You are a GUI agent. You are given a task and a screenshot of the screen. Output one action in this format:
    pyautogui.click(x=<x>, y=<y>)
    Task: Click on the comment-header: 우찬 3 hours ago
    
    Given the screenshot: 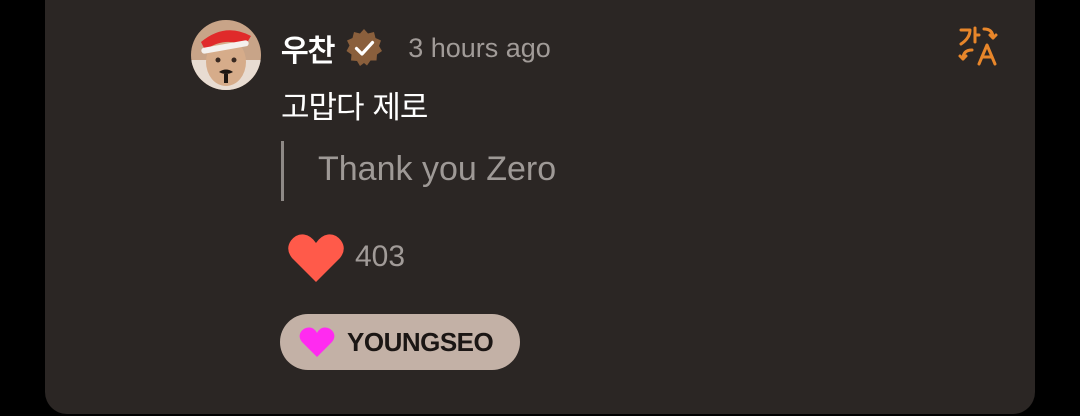 What is the action you would take?
    pyautogui.click(x=416, y=48)
    